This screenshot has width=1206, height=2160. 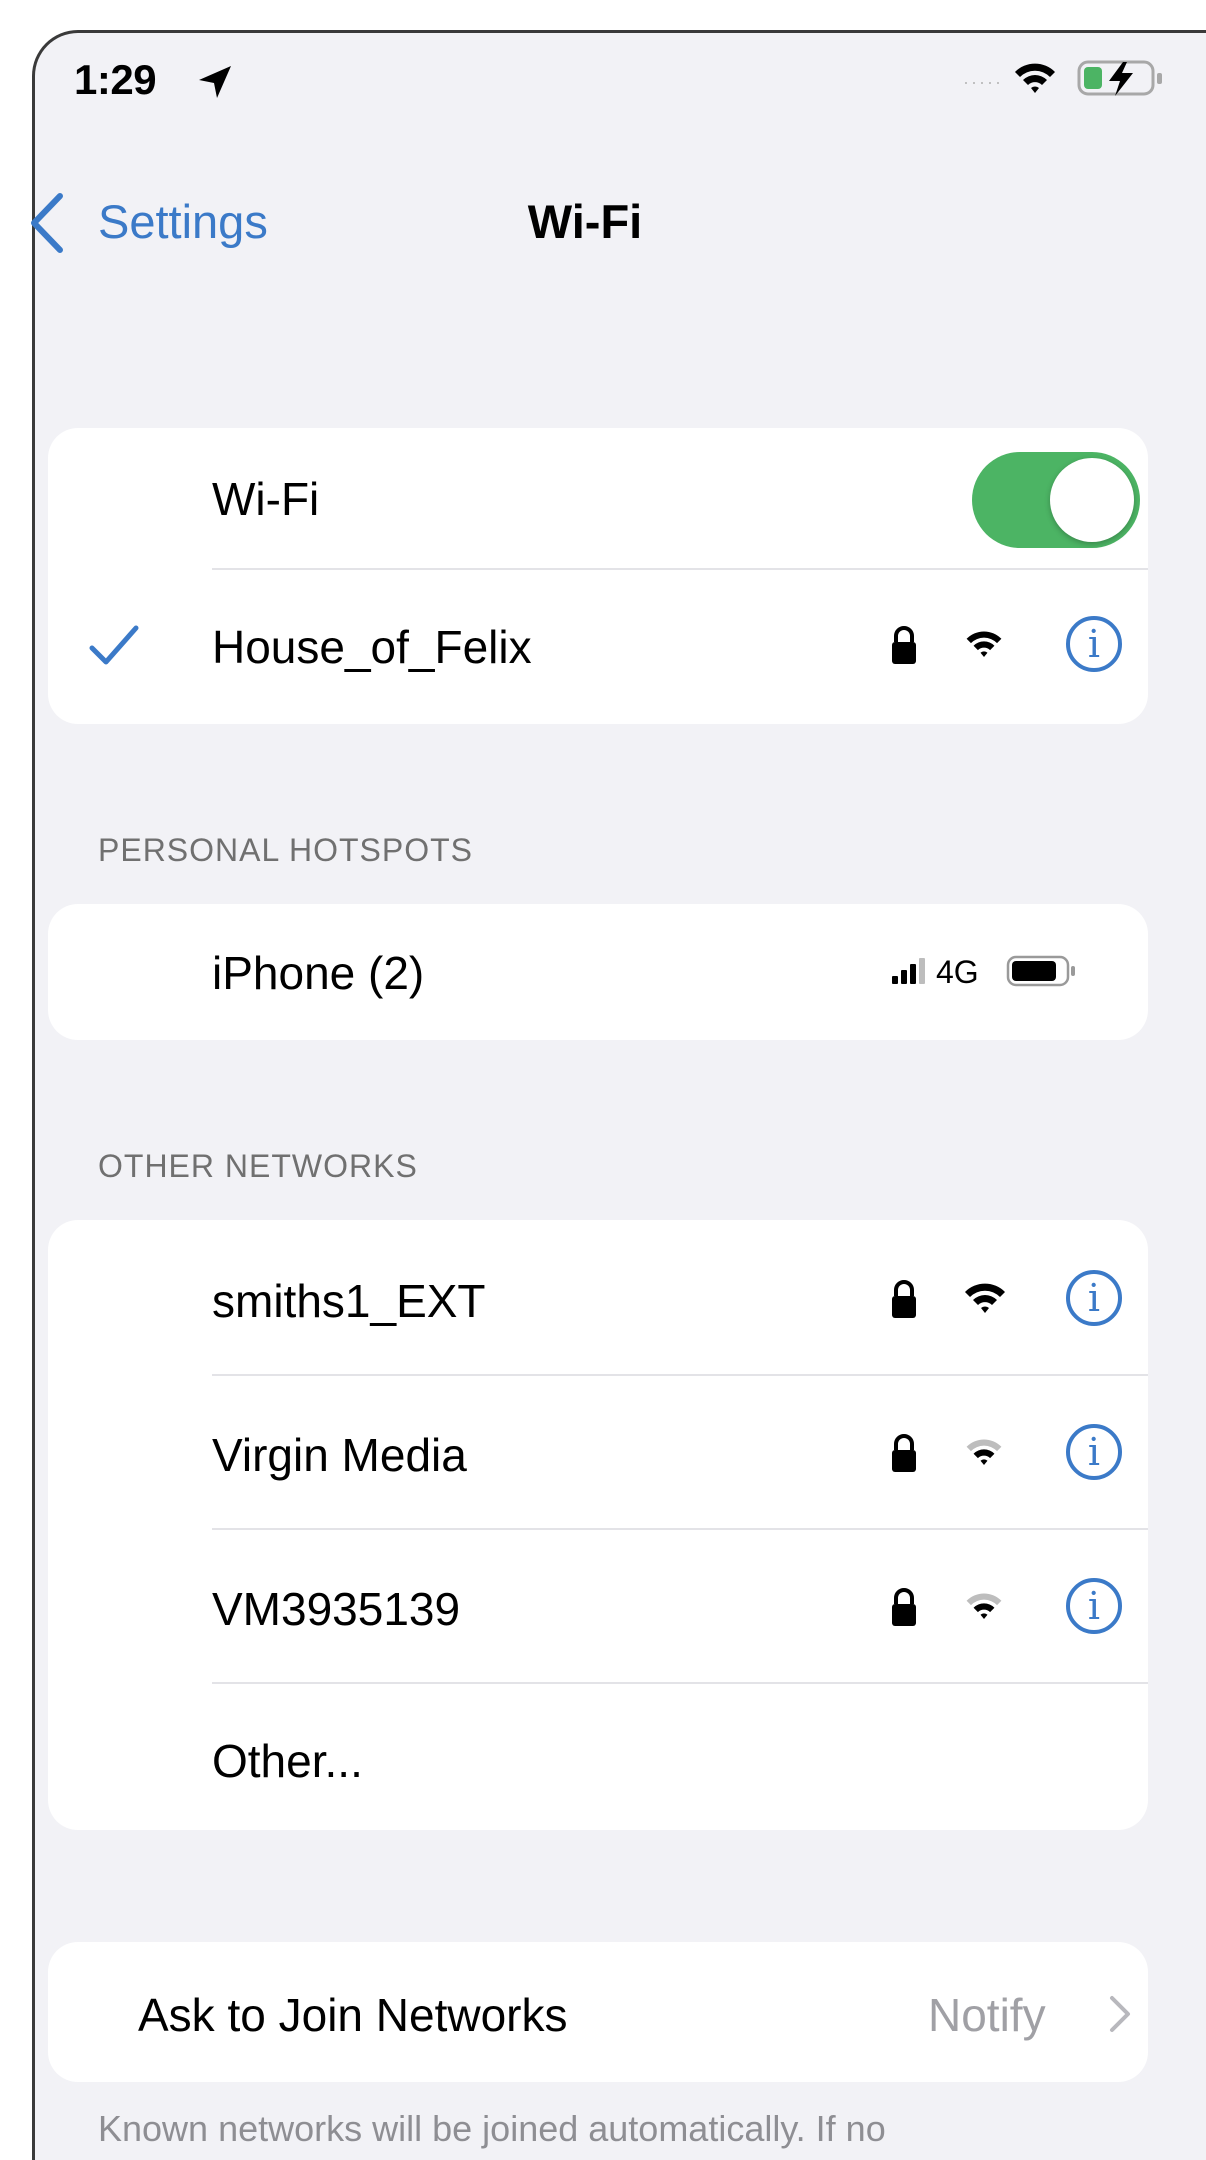 I want to click on wifi-toggle, so click(x=1056, y=500).